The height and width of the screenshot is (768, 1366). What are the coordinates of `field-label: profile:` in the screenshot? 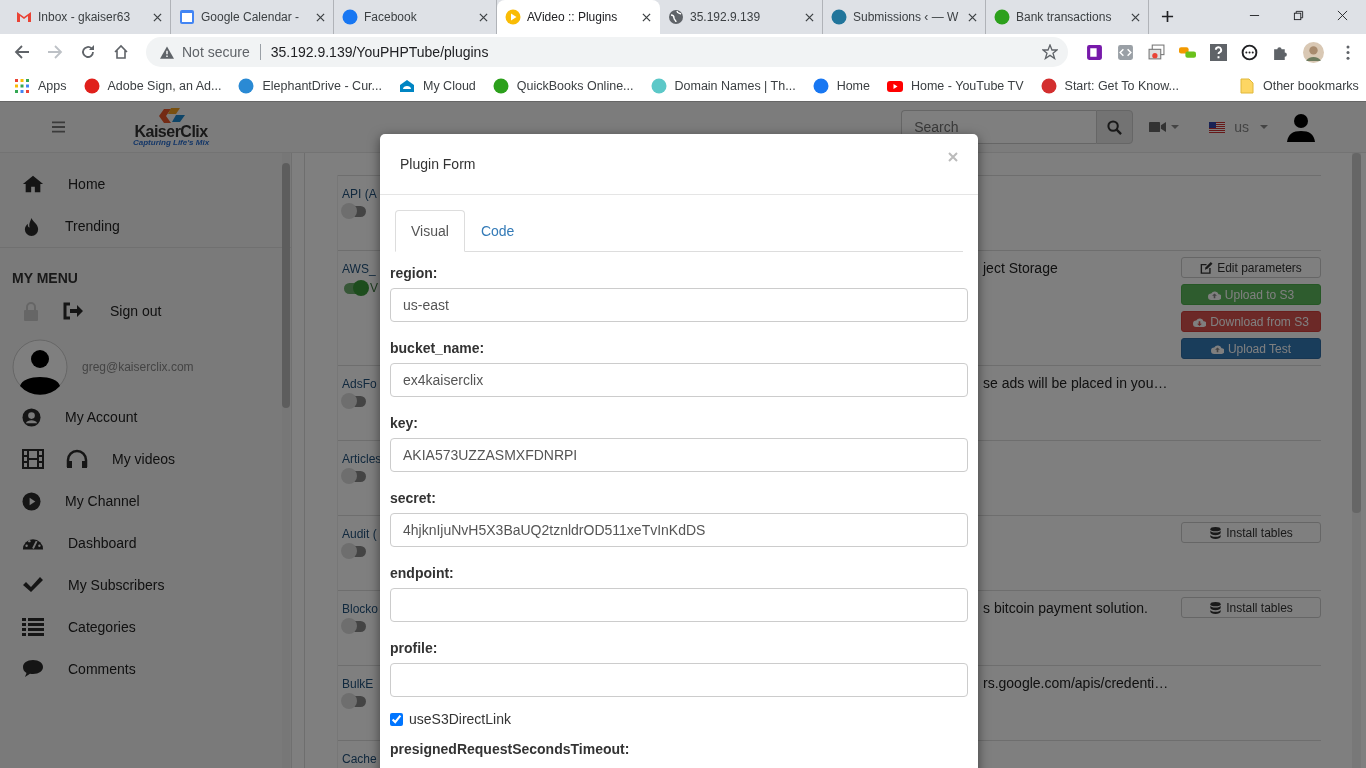 It's located at (414, 648).